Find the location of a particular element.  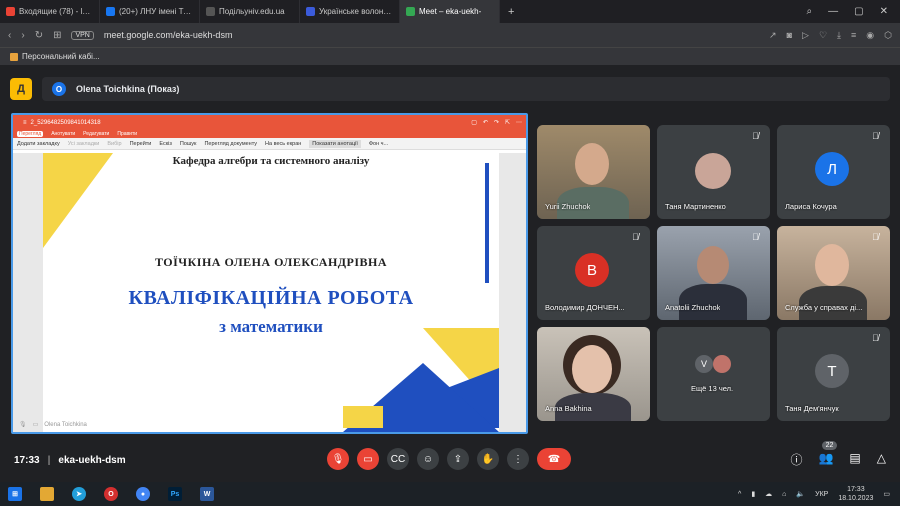

language-indicator: УКР is located at coordinates (821, 494).